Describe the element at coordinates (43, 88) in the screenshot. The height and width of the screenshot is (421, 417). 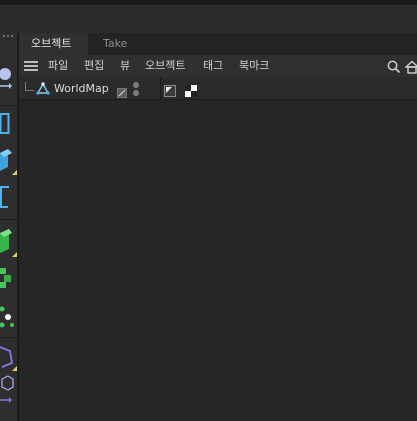
I see `null-object-icon` at that location.